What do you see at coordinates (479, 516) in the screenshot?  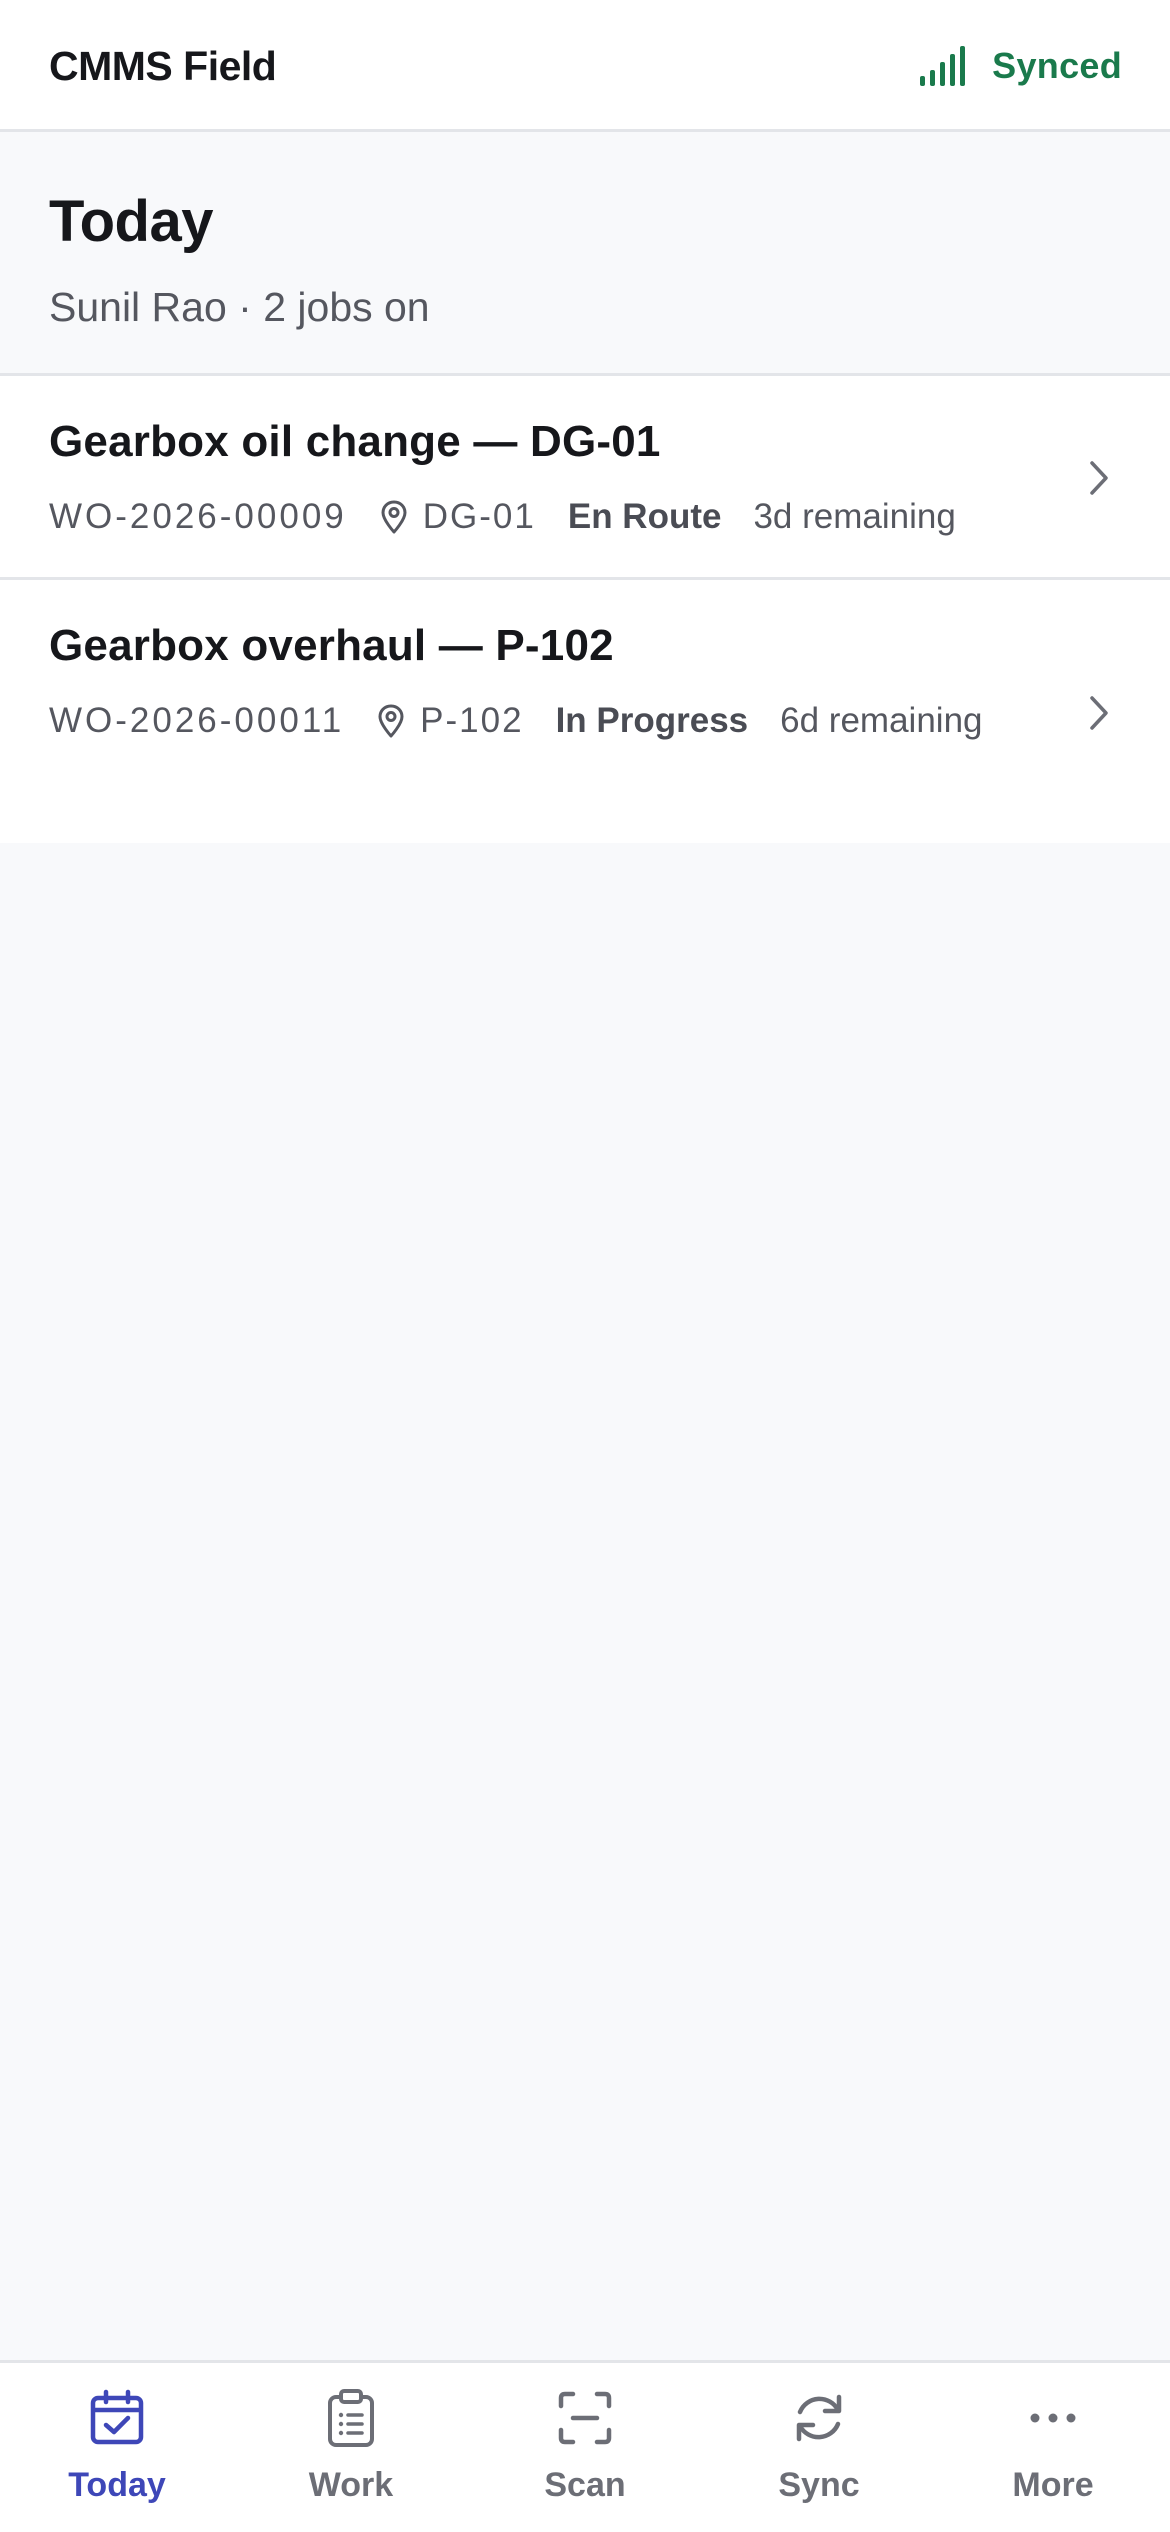 I see `asset-id: DG-01` at bounding box center [479, 516].